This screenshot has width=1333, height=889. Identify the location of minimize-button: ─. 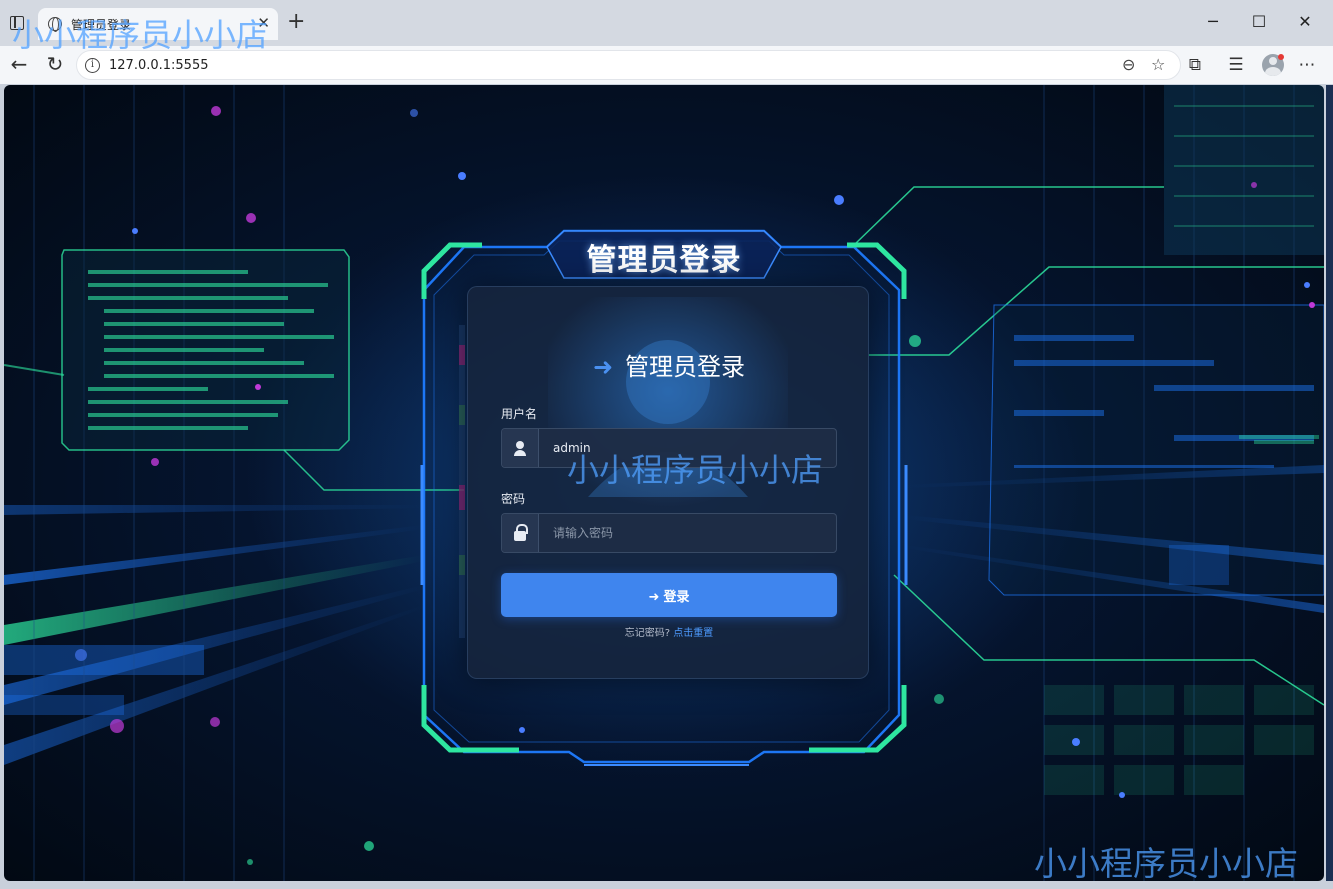
(1213, 22).